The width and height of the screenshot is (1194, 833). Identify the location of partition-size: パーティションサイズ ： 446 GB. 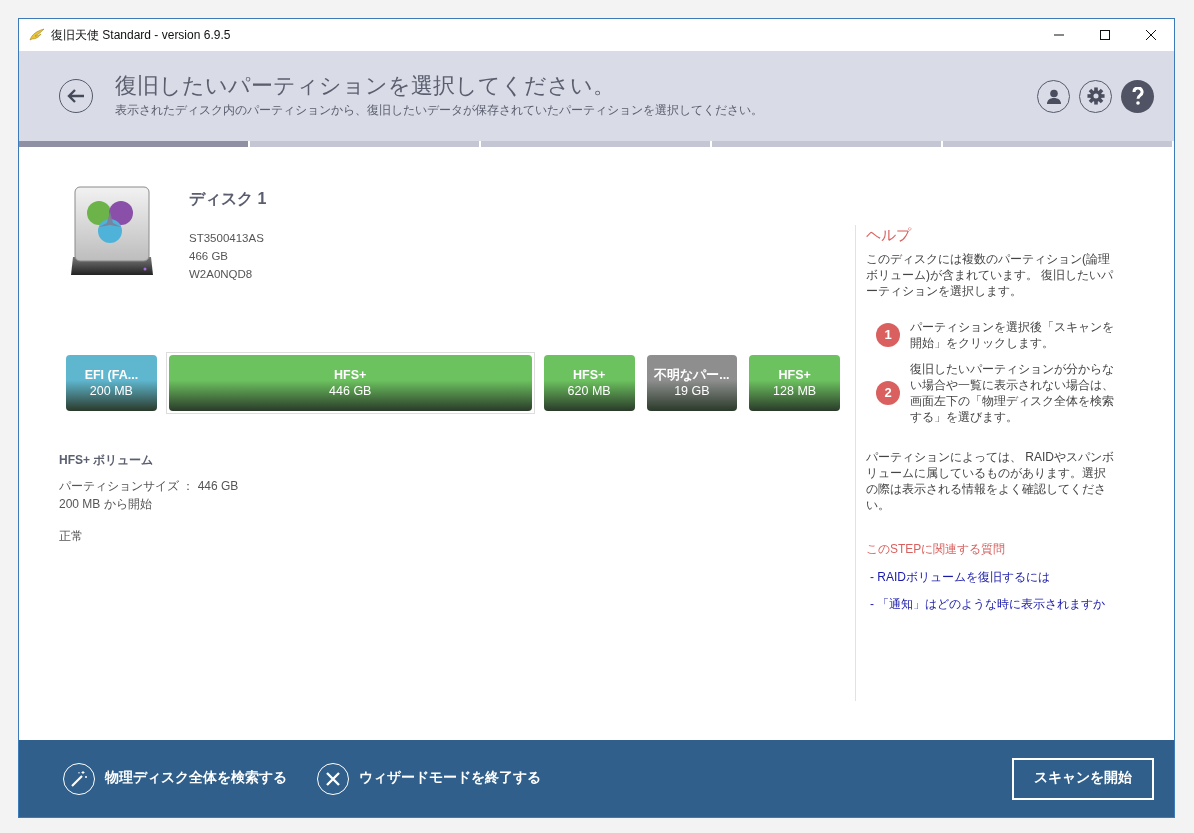
(149, 486).